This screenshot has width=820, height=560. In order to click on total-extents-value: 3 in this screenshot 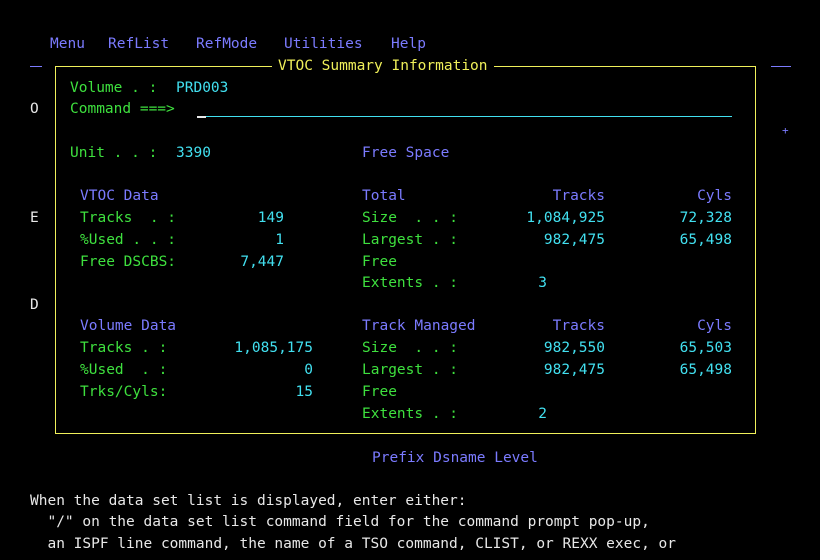, I will do `click(542, 283)`.